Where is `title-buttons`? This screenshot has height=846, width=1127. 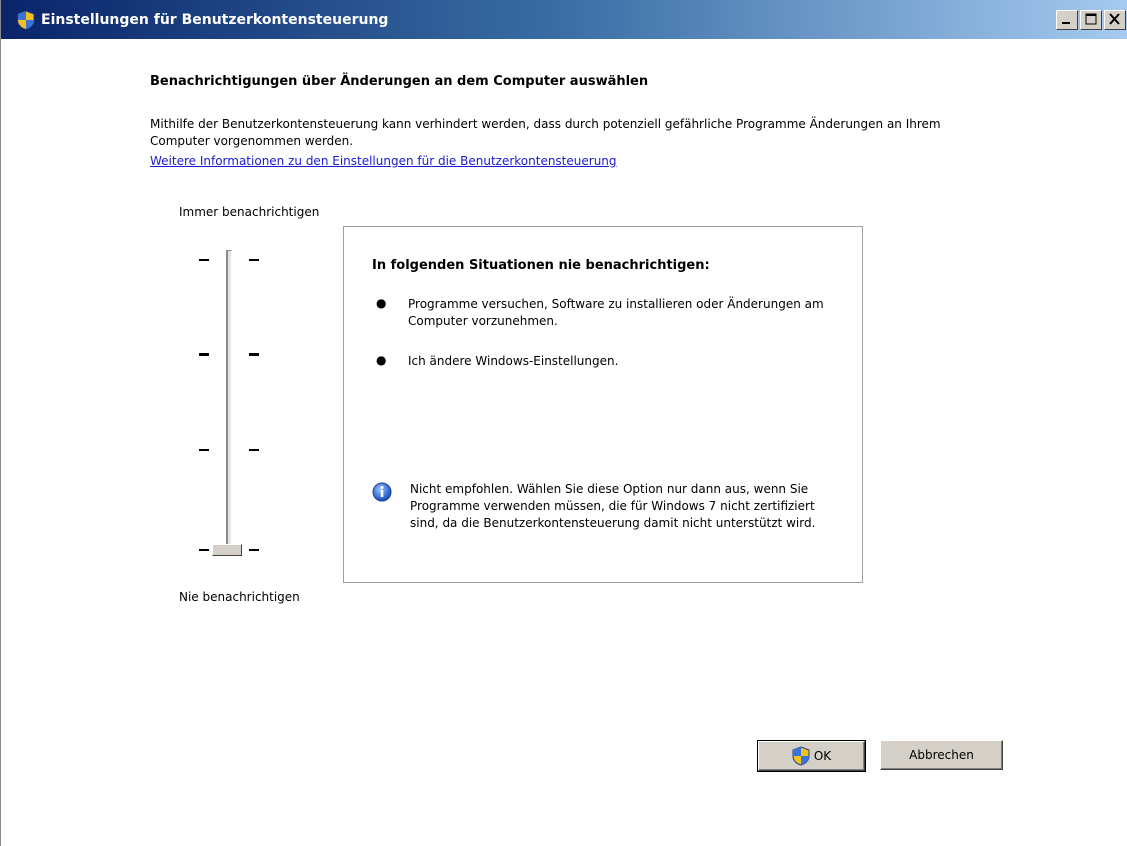
title-buttons is located at coordinates (1091, 20).